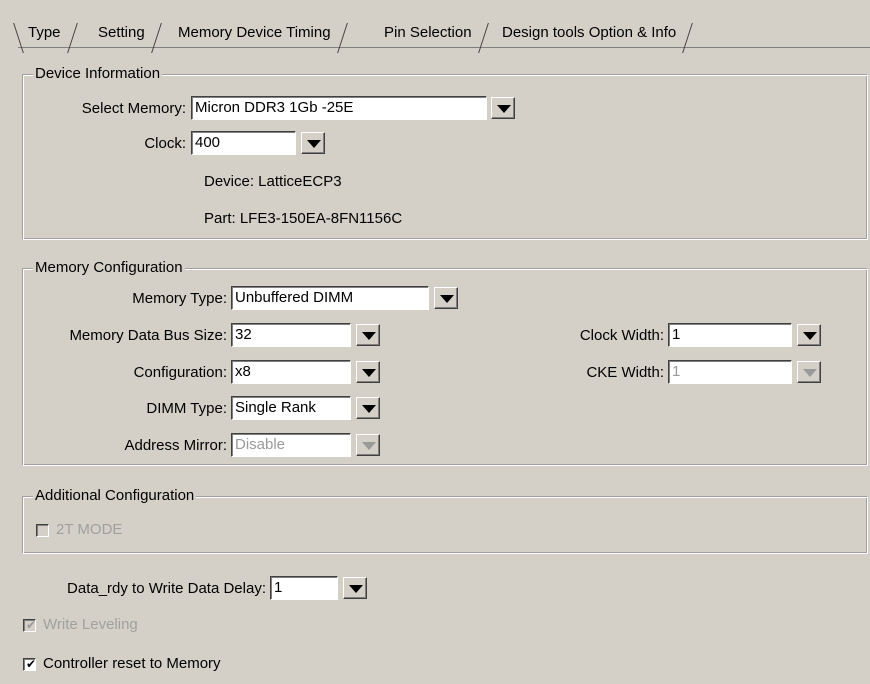  I want to click on memory-type-dropdown-button, so click(446, 298).